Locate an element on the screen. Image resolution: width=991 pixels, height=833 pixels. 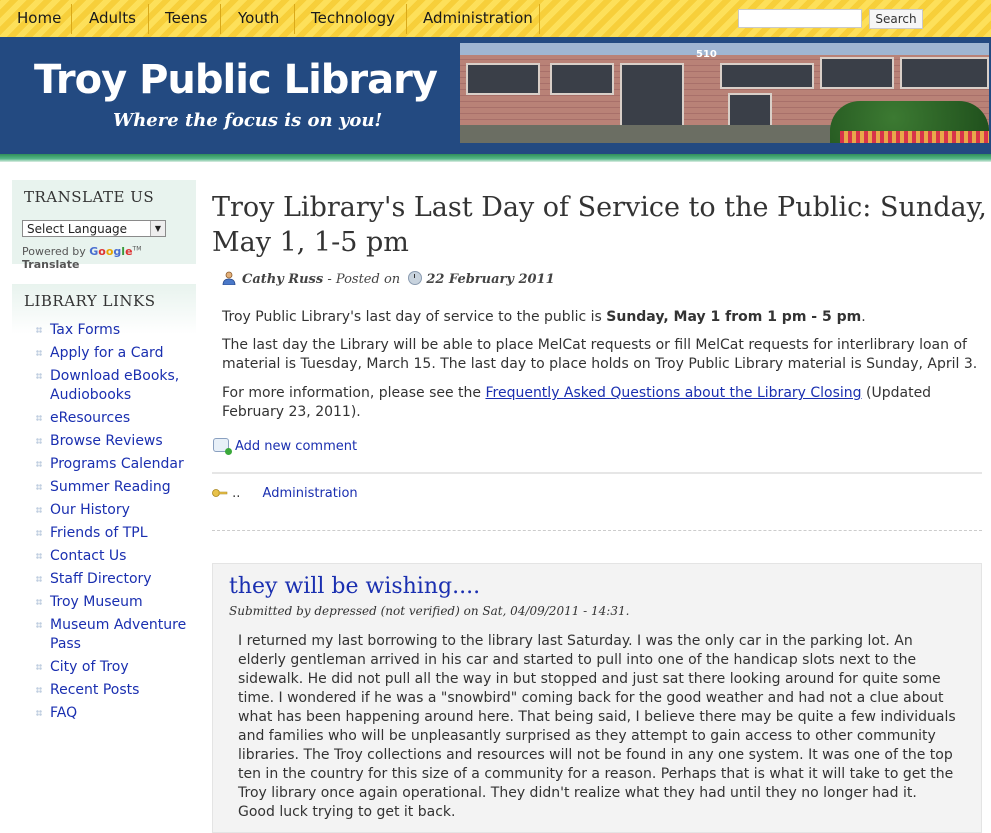
powered-by-label: Powered by is located at coordinates (54, 251).